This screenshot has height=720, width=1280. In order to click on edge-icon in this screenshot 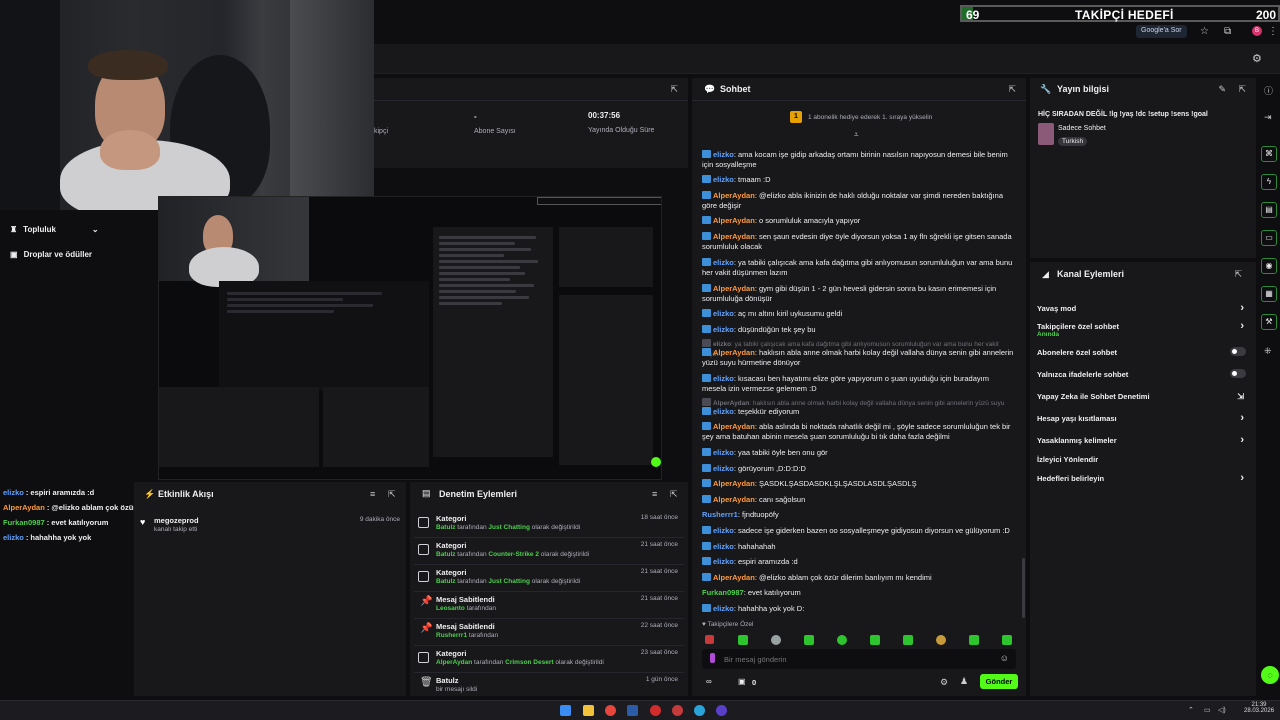, I will do `click(699, 710)`.